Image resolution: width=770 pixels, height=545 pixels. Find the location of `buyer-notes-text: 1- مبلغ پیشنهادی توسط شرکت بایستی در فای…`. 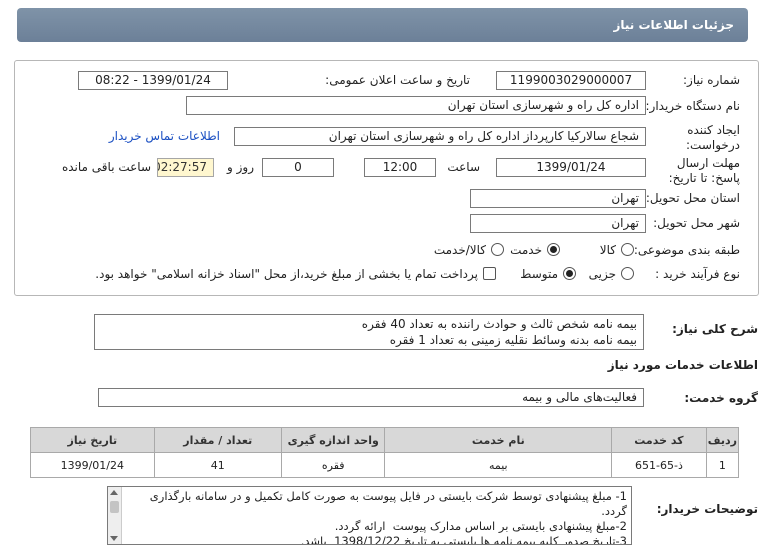

buyer-notes-text: 1- مبلغ پیشنهادی توسط شرکت بایستی در فای… is located at coordinates (377, 517).